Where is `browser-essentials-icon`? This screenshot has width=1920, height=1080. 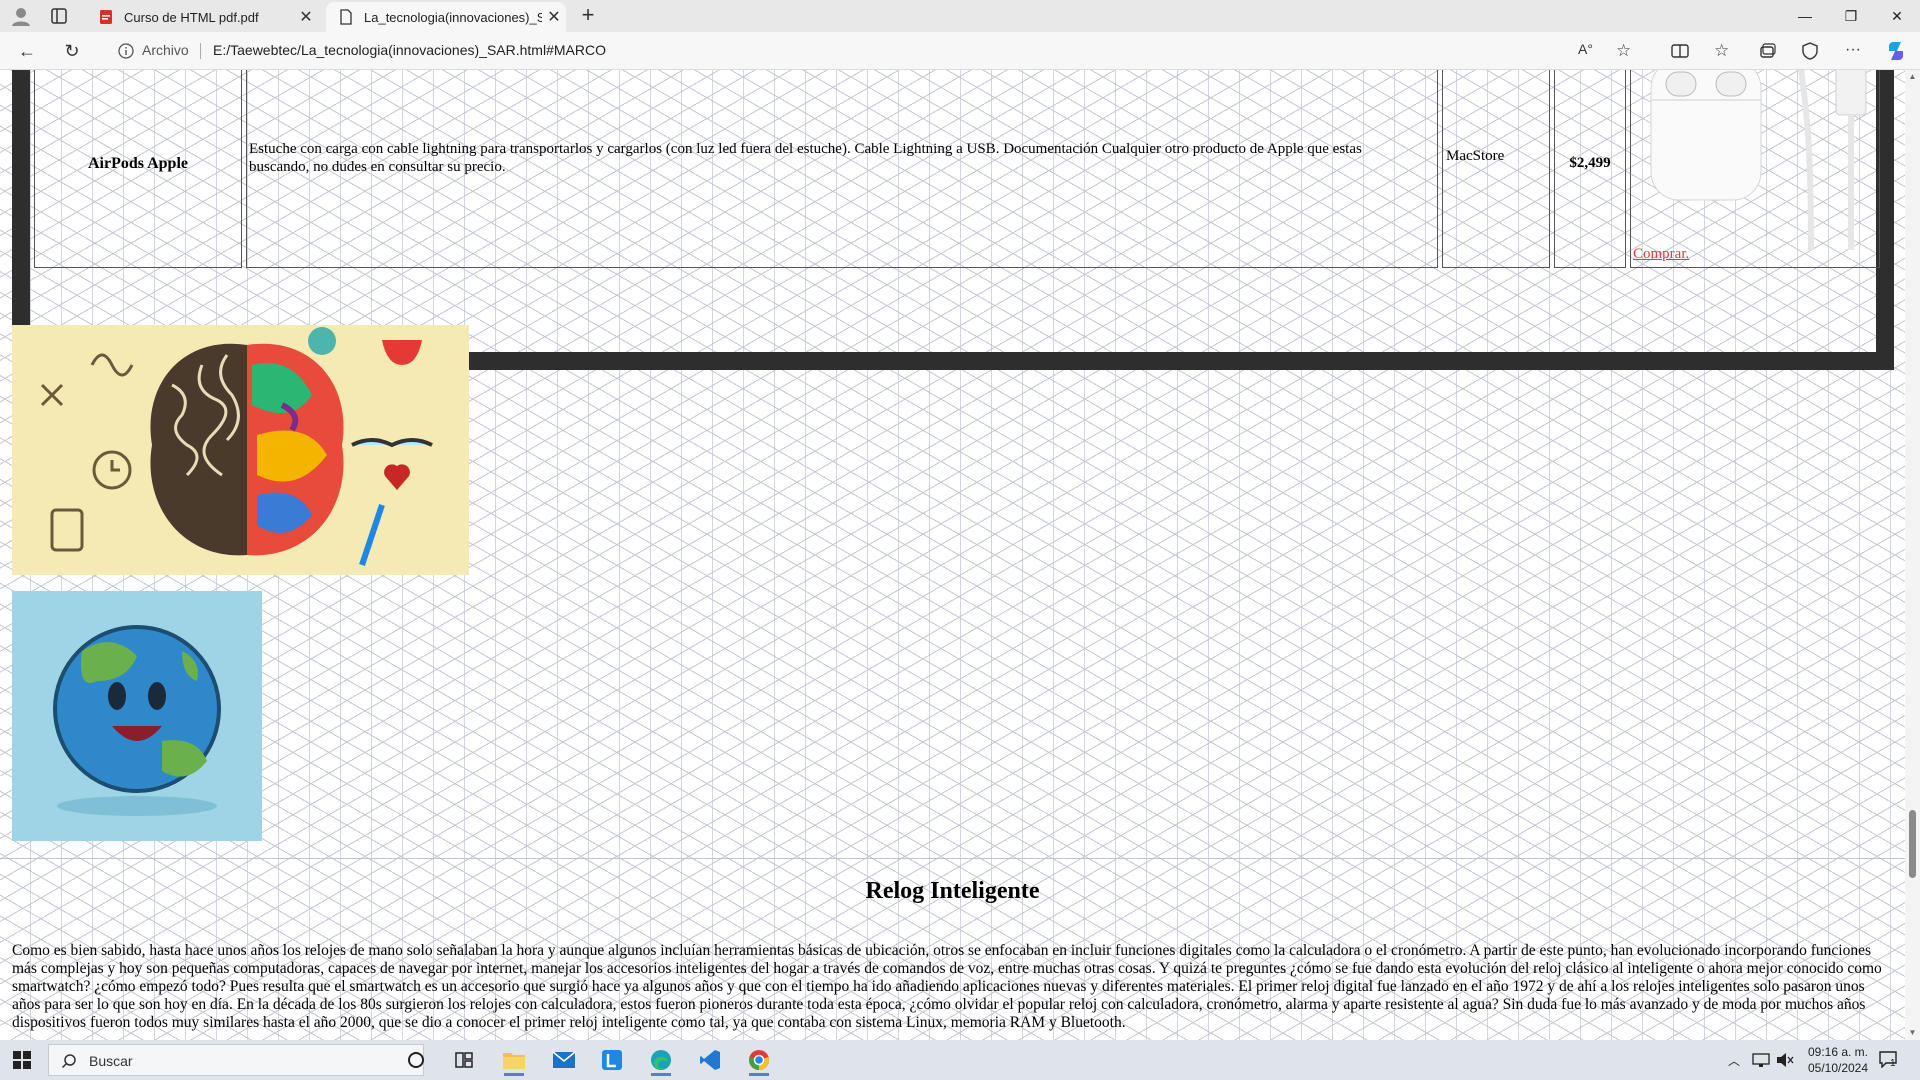
browser-essentials-icon is located at coordinates (1810, 51).